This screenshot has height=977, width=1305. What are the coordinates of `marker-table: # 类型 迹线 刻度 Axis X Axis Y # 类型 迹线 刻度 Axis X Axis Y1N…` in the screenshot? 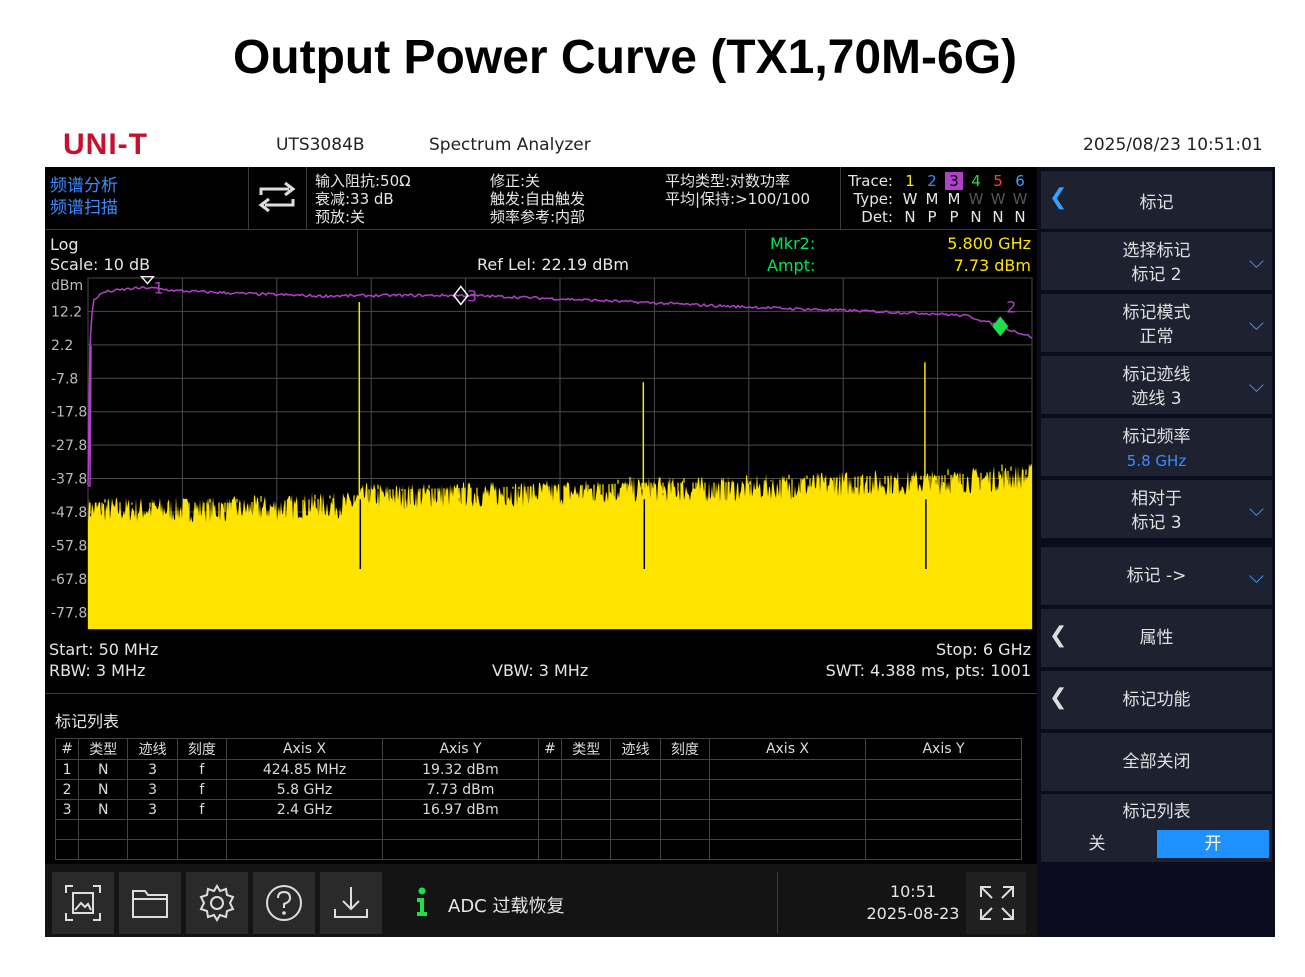 It's located at (538, 799).